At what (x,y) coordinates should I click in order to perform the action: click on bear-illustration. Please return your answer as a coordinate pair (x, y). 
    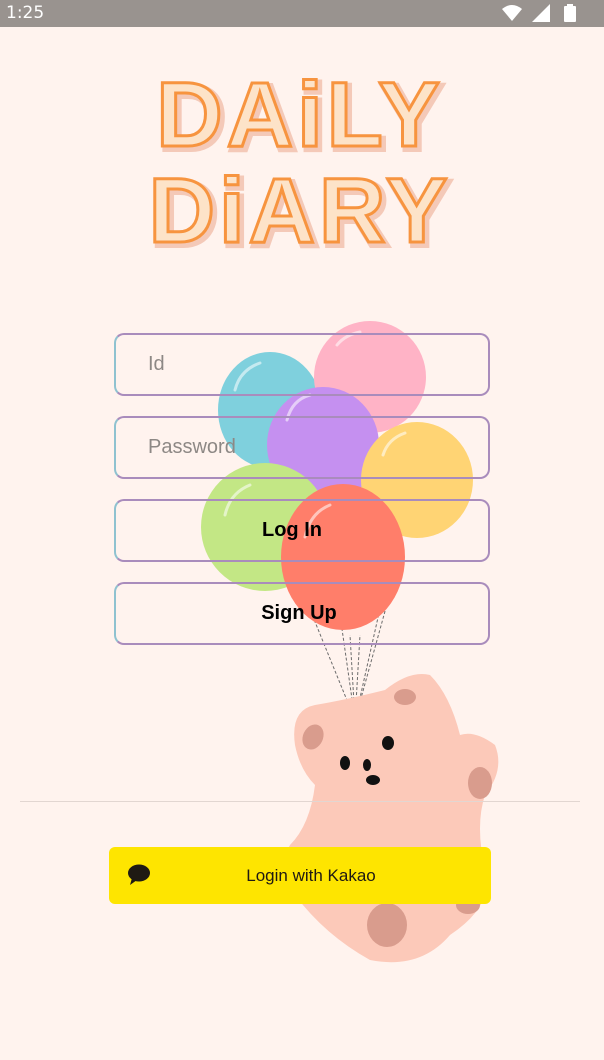
    Looking at the image, I should click on (391, 818).